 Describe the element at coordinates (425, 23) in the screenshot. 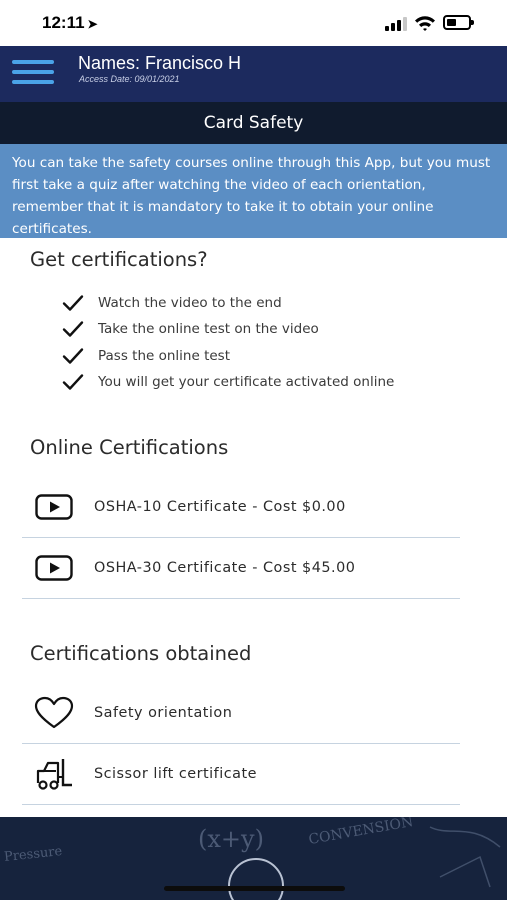

I see `wifi-icon` at that location.